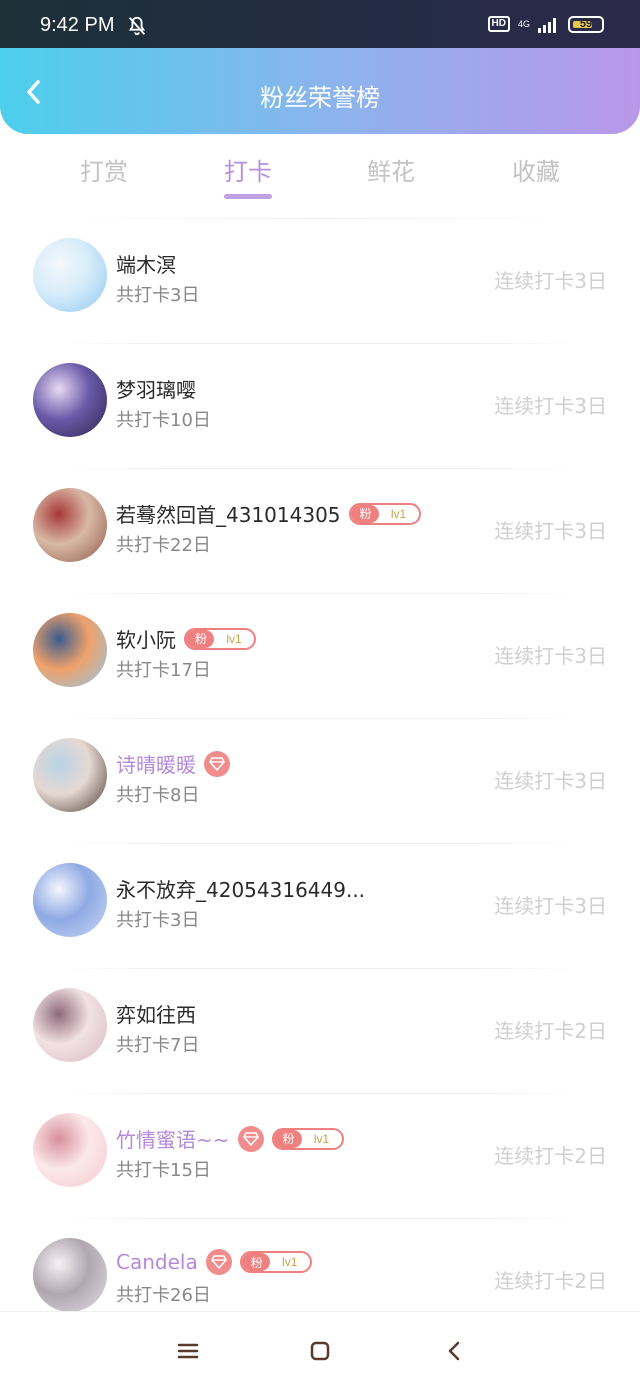 The image size is (640, 1387). I want to click on list-item: 若蓦然回首_431014305 粉 lv1 共打卡22日 连续打卡3日, so click(320, 531).